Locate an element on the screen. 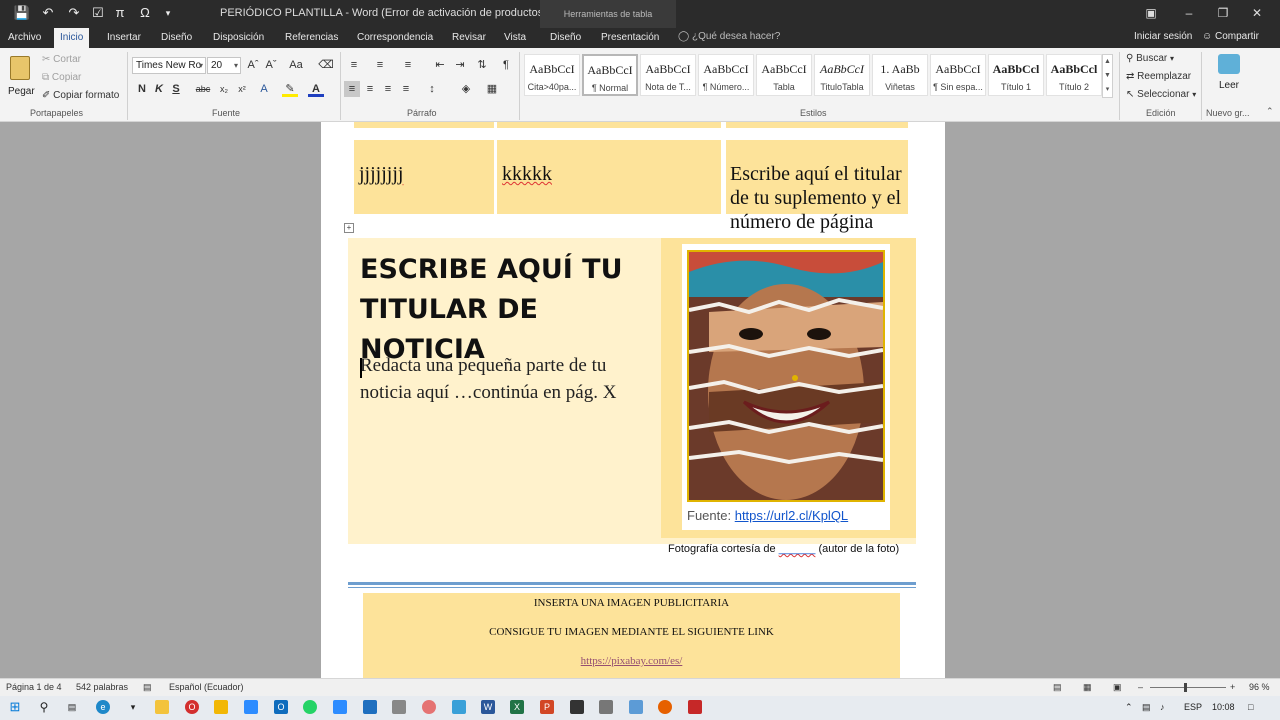 This screenshot has height=720, width=1280. powerpoint-icon: P is located at coordinates (547, 707).